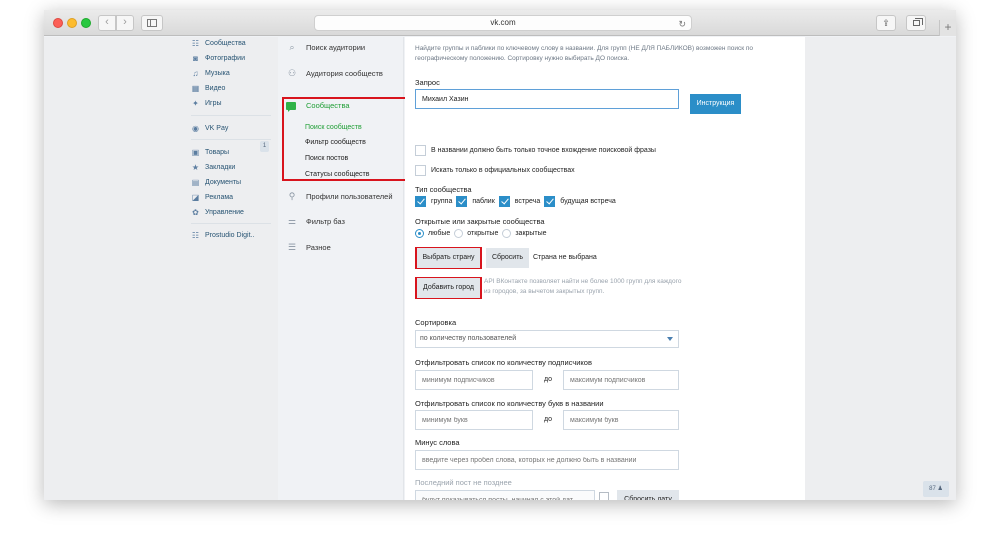  What do you see at coordinates (335, 142) in the screenshot?
I see `tool-submenu-community-filter: Фильтр сообществ` at bounding box center [335, 142].